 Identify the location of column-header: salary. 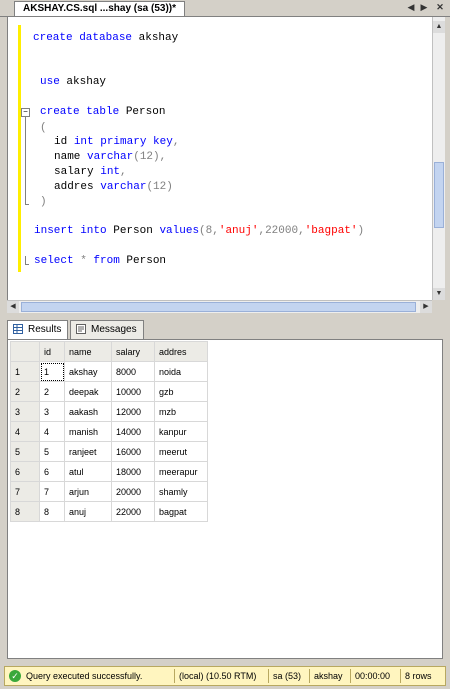
(133, 351).